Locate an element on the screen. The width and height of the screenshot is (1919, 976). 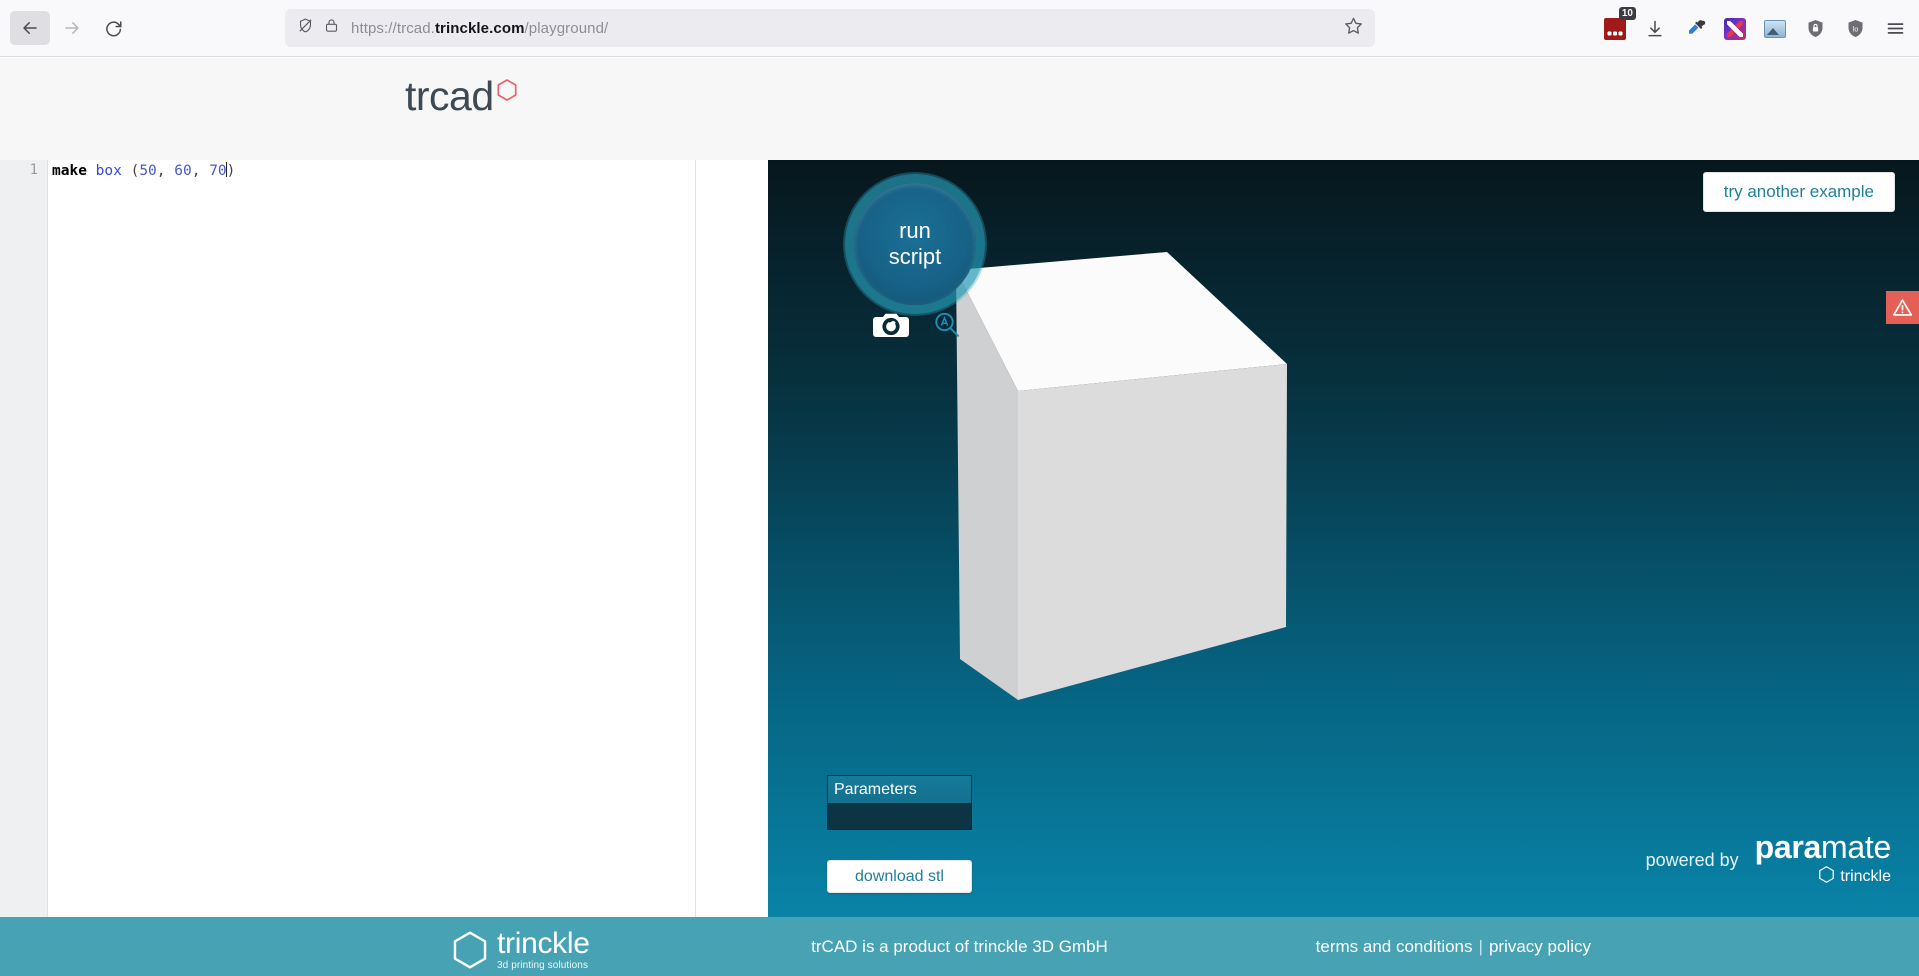
paramate-wordmark: paramate is located at coordinates (1823, 847).